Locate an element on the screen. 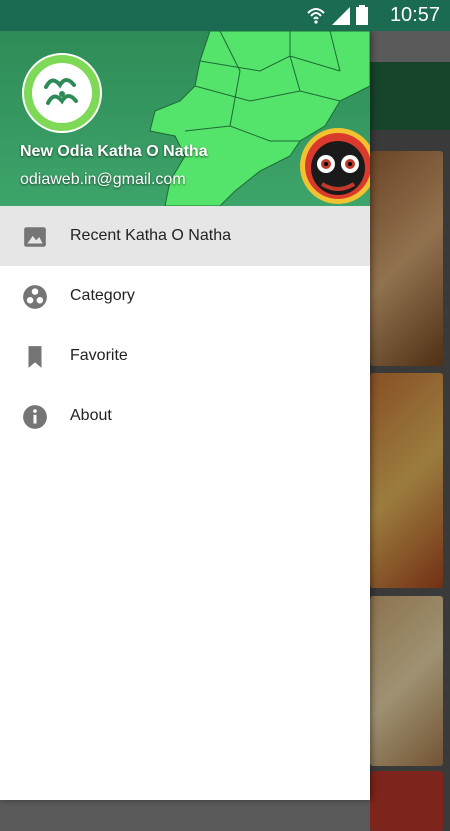 The image size is (450, 831). battery-icon is located at coordinates (362, 15).